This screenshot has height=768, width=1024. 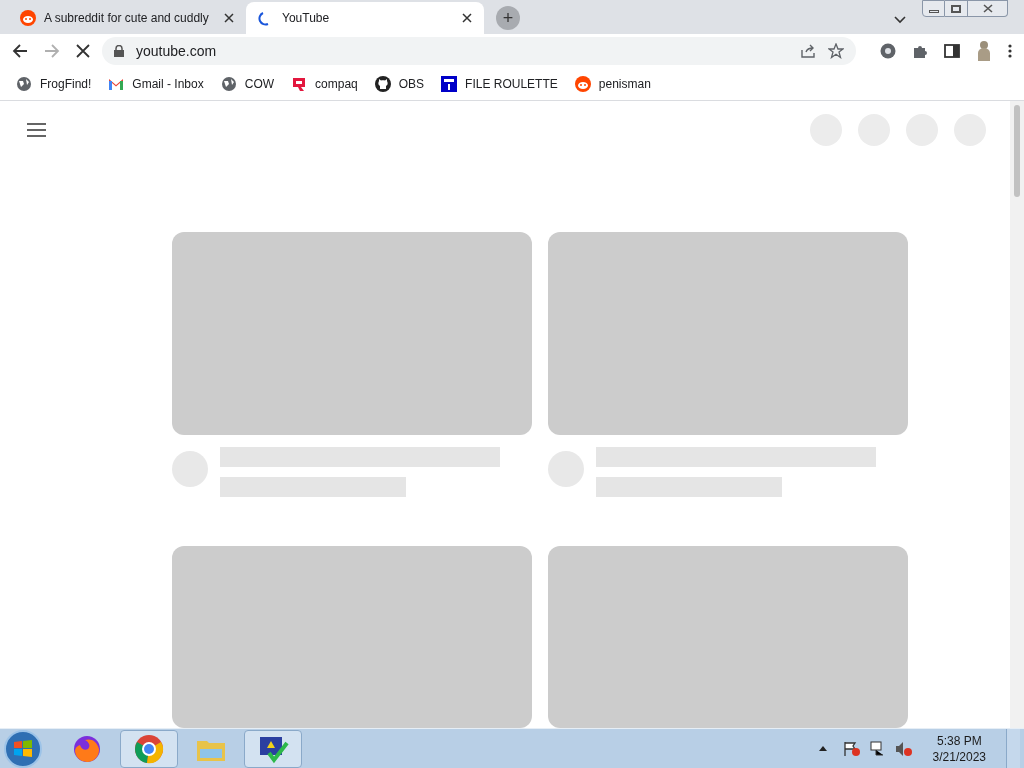 What do you see at coordinates (449, 84) in the screenshot?
I see `file-tile-icon` at bounding box center [449, 84].